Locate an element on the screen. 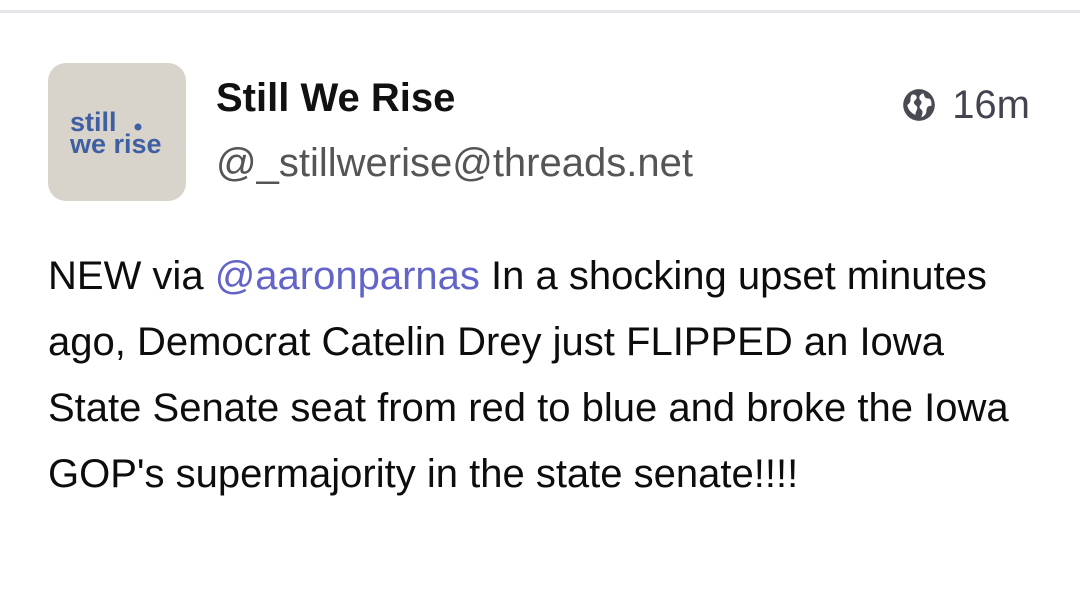  post-meta: 16m is located at coordinates (965, 105).